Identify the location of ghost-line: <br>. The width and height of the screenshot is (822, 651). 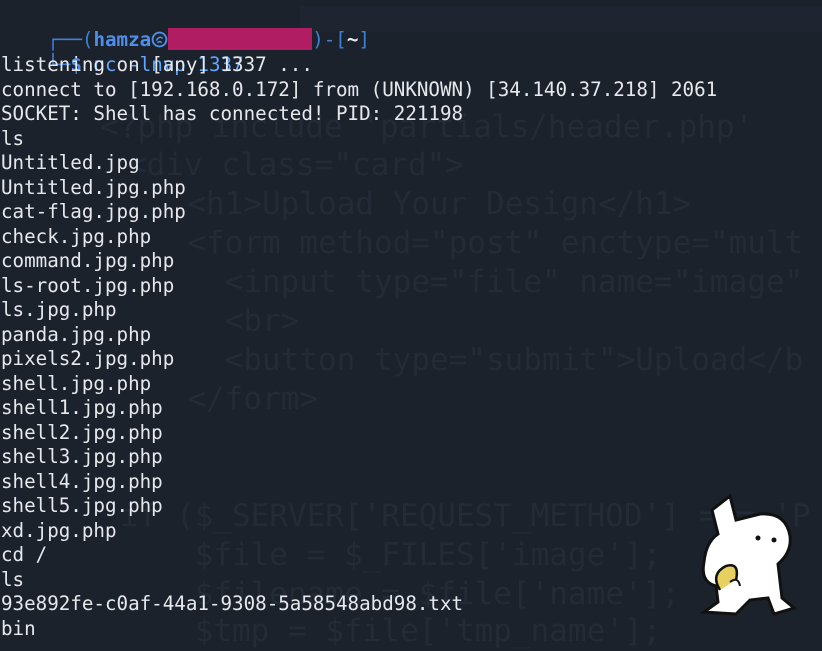
(225, 321).